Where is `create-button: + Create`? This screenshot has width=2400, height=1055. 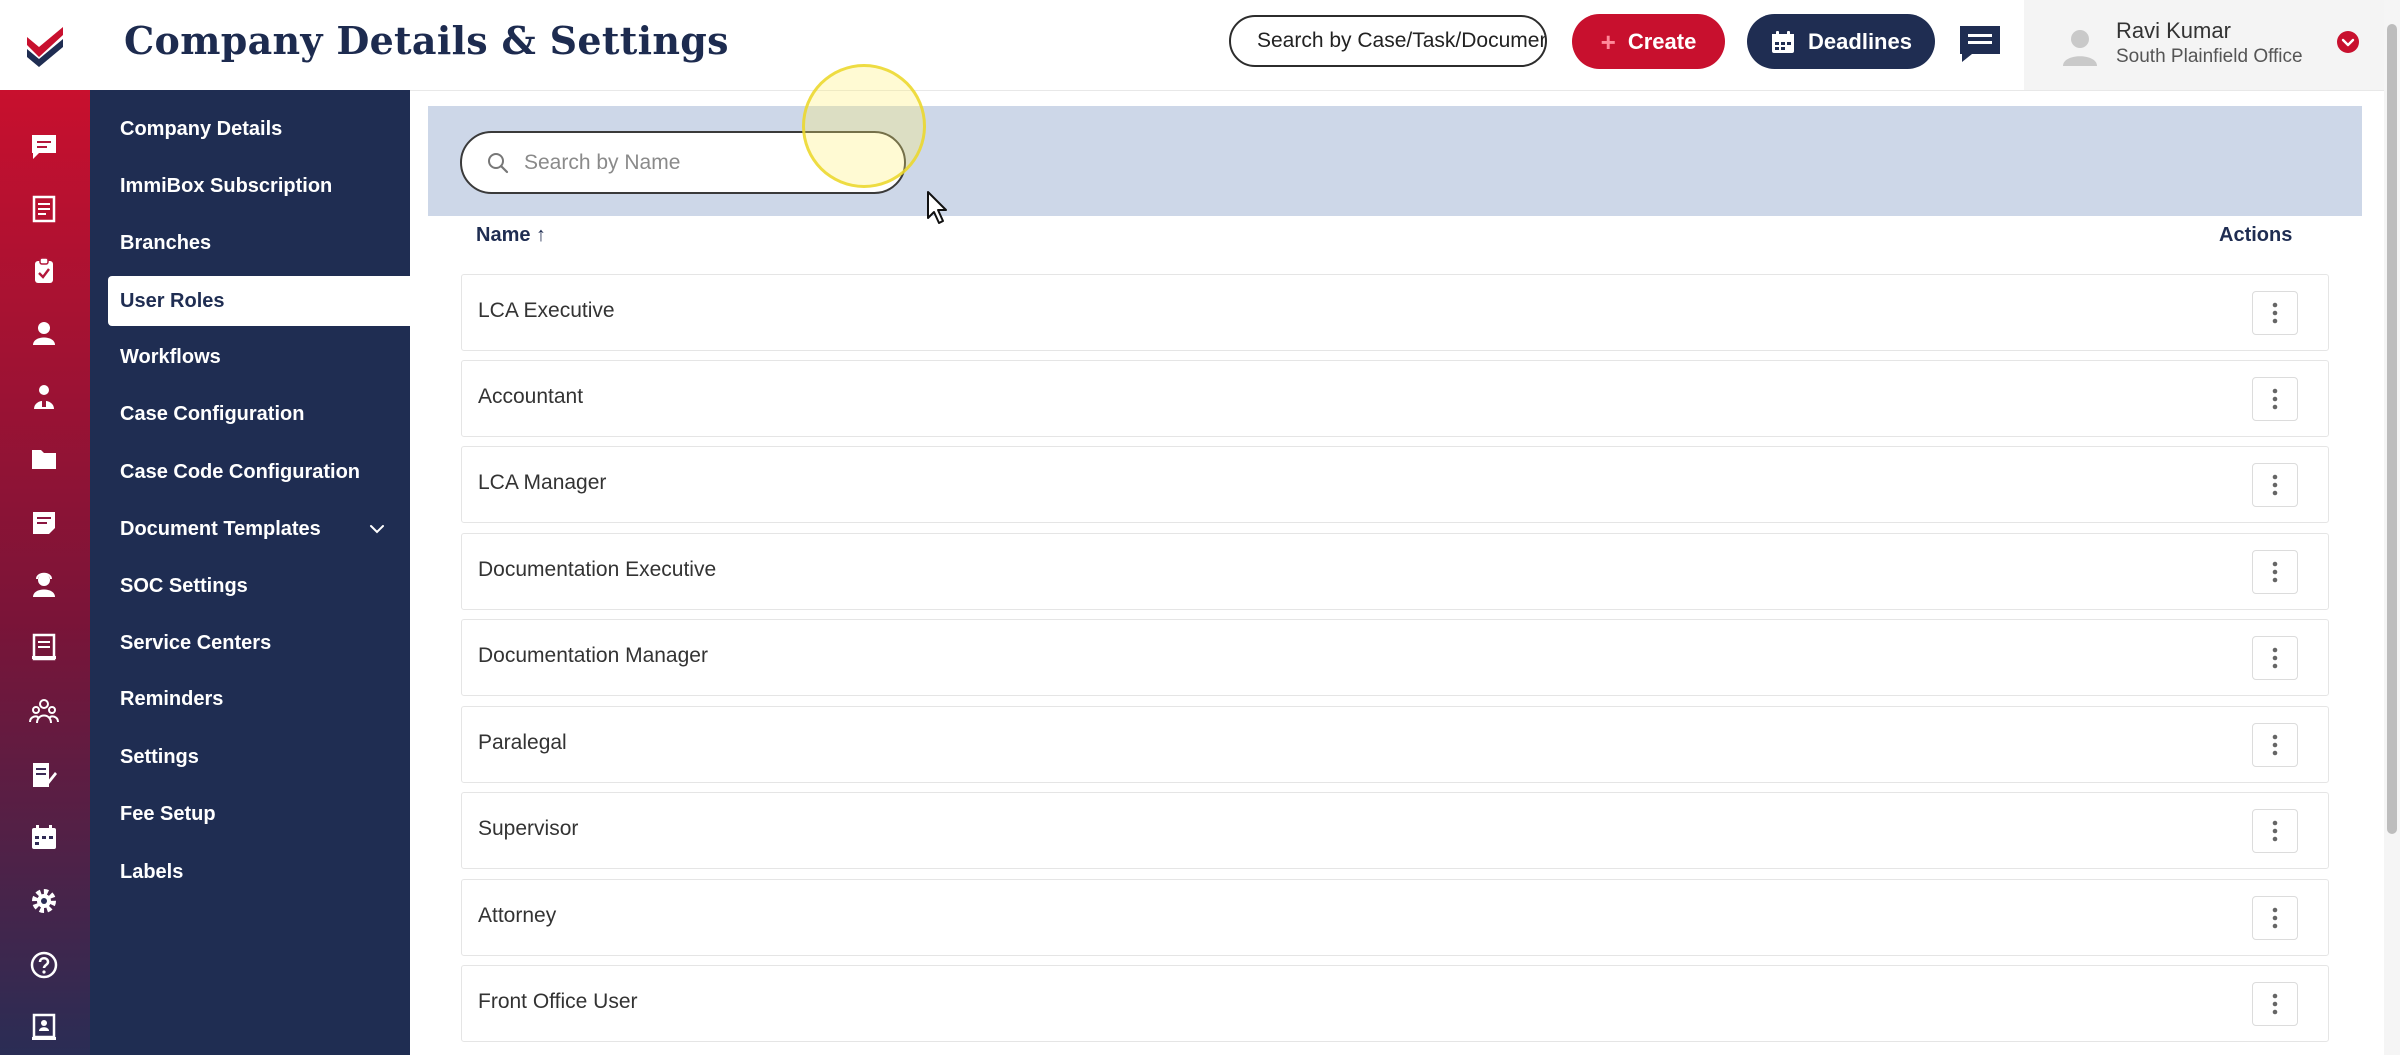 create-button: + Create is located at coordinates (1648, 41).